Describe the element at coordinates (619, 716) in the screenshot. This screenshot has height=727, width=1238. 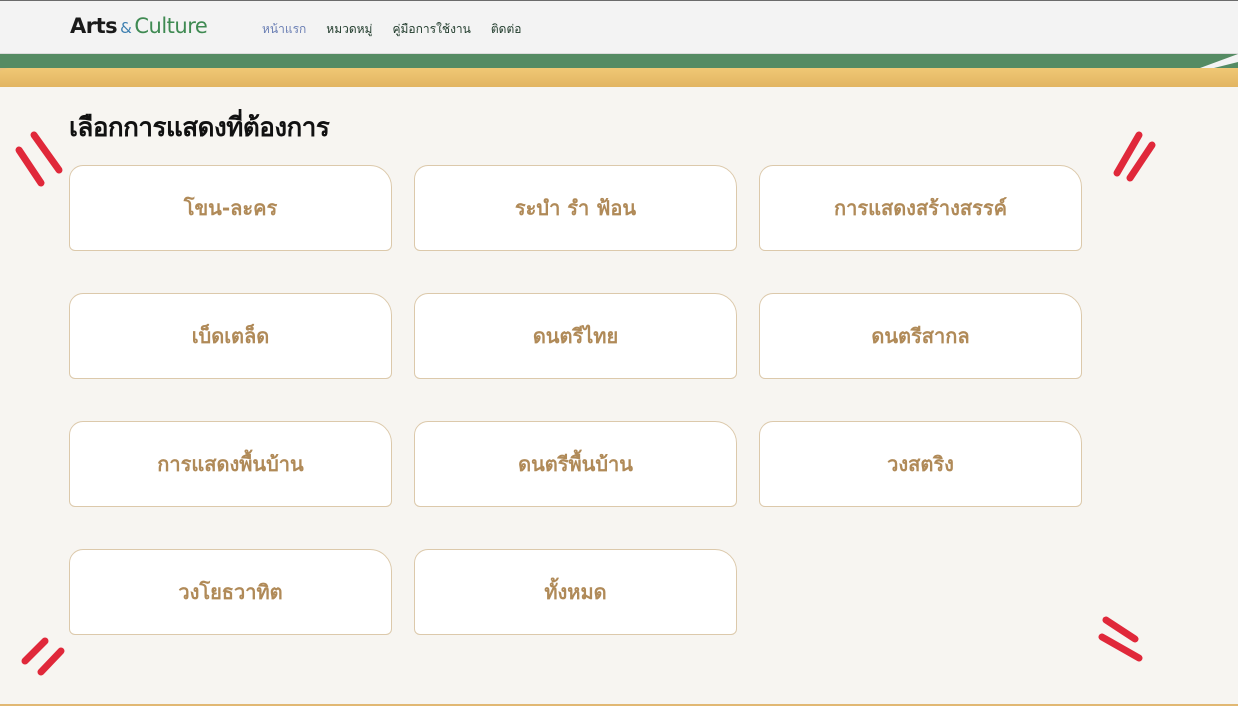
I see `footer-area` at that location.